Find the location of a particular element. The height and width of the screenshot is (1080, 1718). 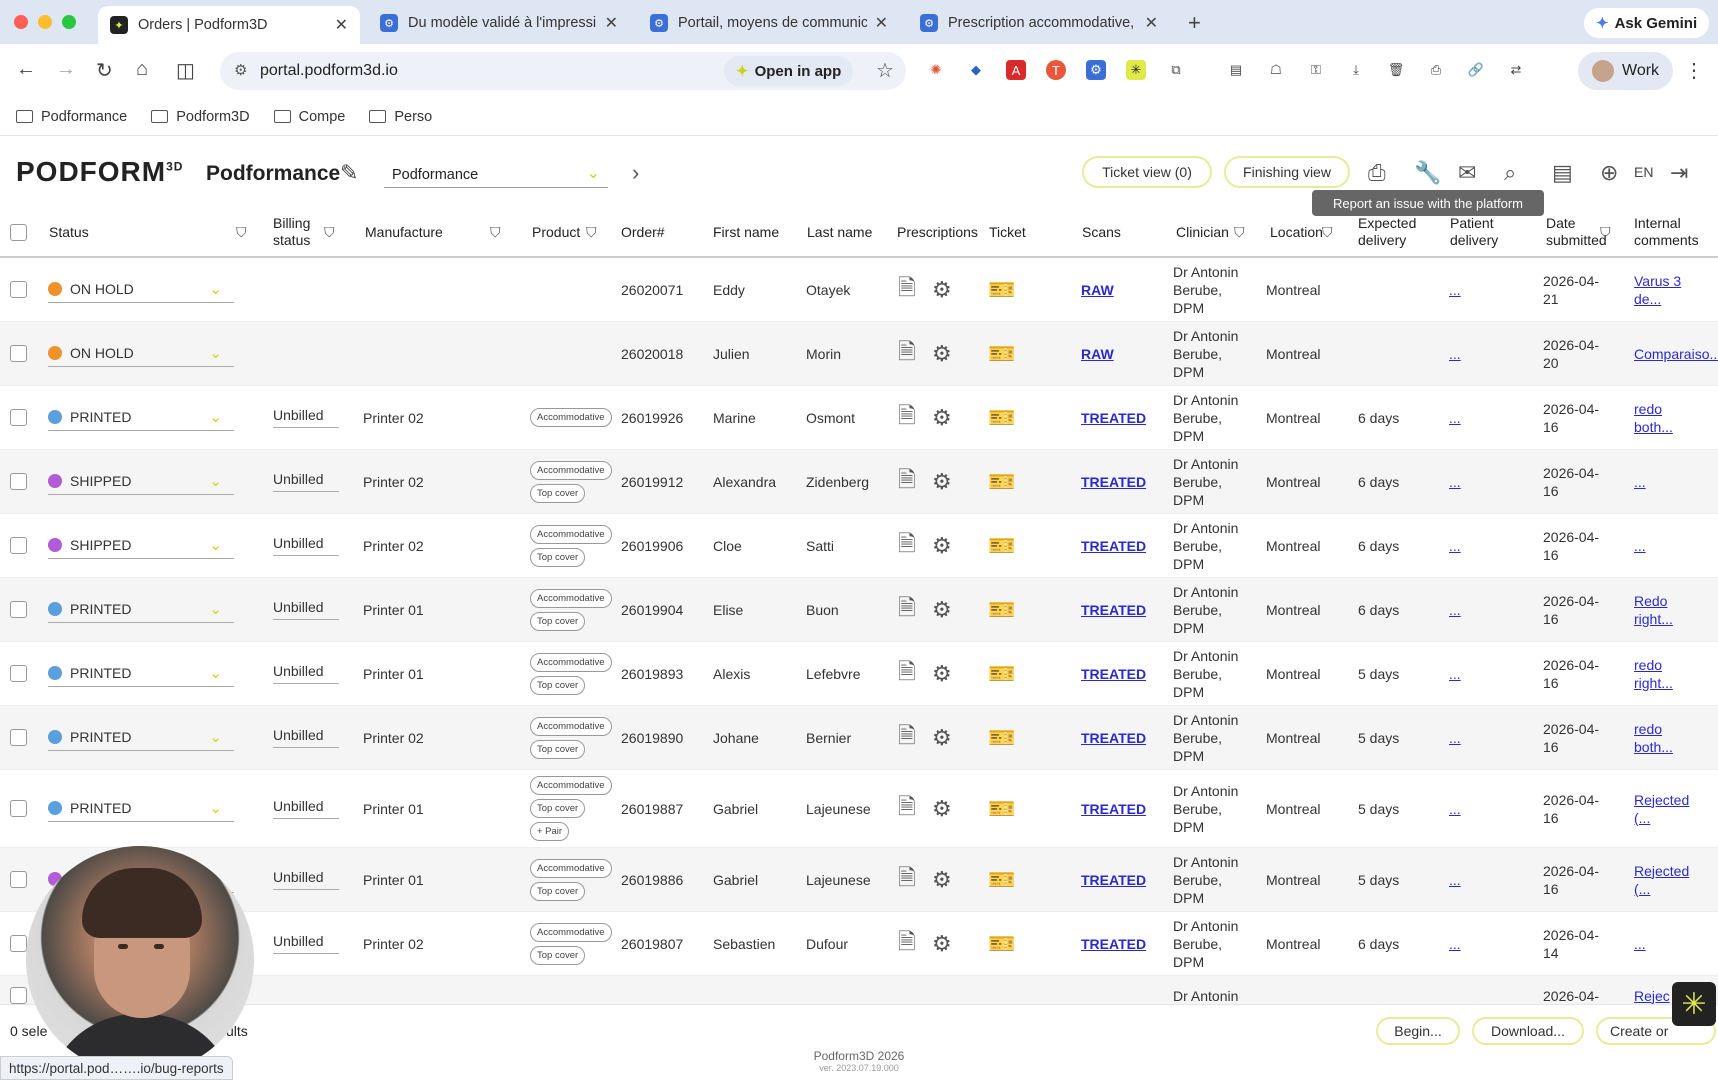

reload-icon: ↻ is located at coordinates (104, 70).